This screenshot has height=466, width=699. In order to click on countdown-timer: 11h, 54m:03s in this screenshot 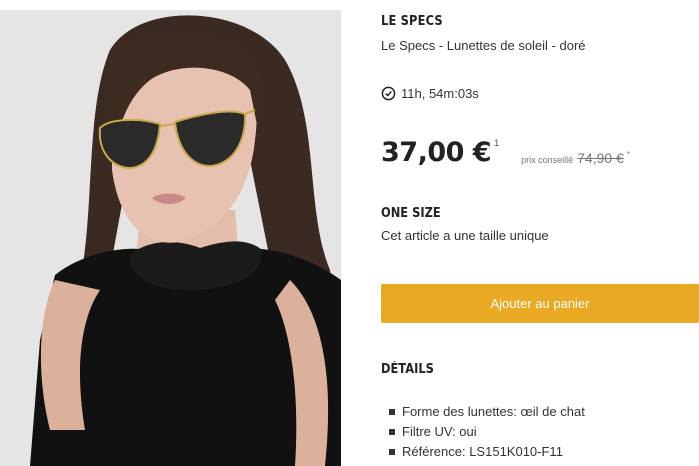, I will do `click(430, 93)`.